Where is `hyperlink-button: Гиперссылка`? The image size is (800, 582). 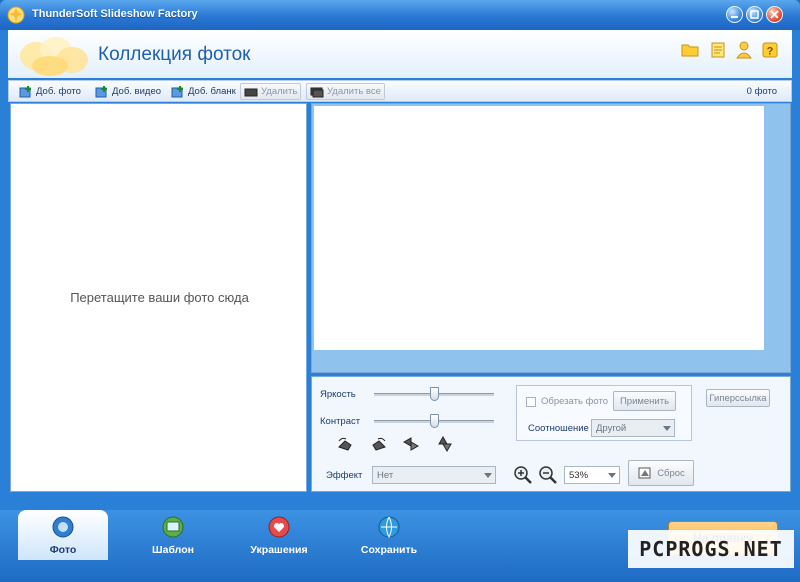 hyperlink-button: Гиперссылка is located at coordinates (738, 398).